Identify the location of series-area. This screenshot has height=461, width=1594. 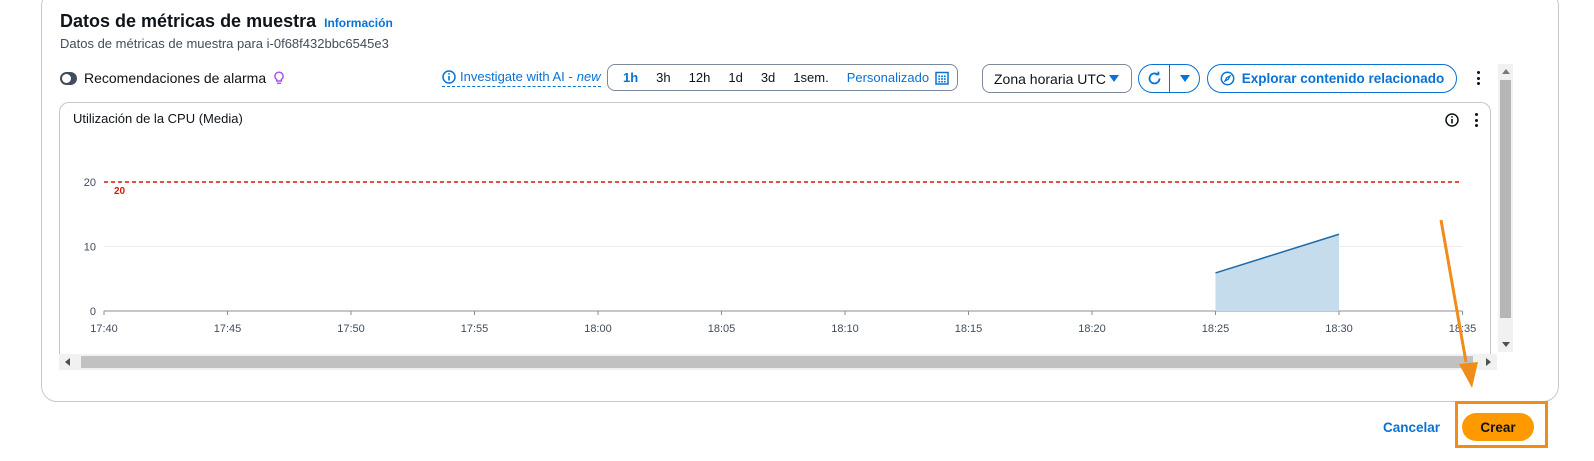
(1277, 272).